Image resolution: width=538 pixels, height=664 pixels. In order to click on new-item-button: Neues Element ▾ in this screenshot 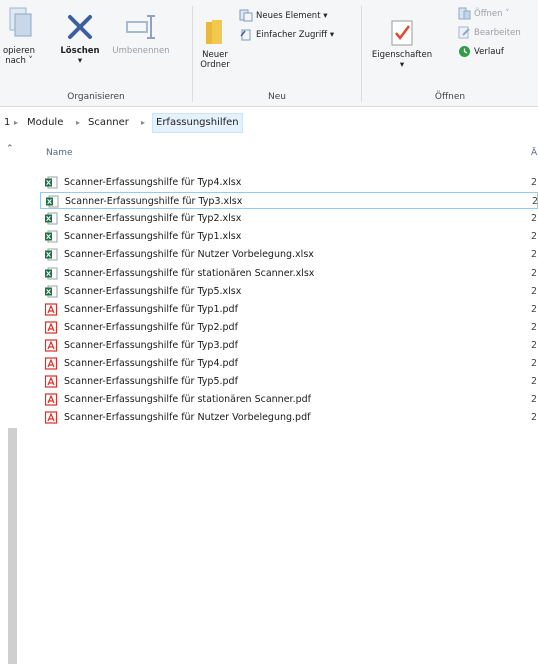, I will do `click(283, 16)`.